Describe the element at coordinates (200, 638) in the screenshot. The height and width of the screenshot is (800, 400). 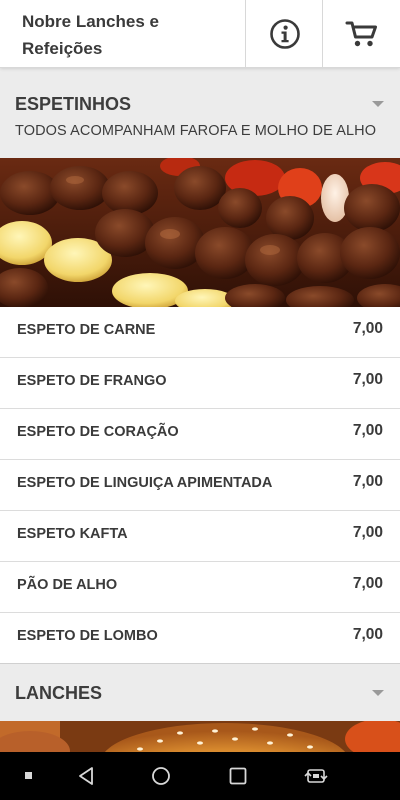
I see `list-item: ESPETO DE LOMBO 7,00` at that location.